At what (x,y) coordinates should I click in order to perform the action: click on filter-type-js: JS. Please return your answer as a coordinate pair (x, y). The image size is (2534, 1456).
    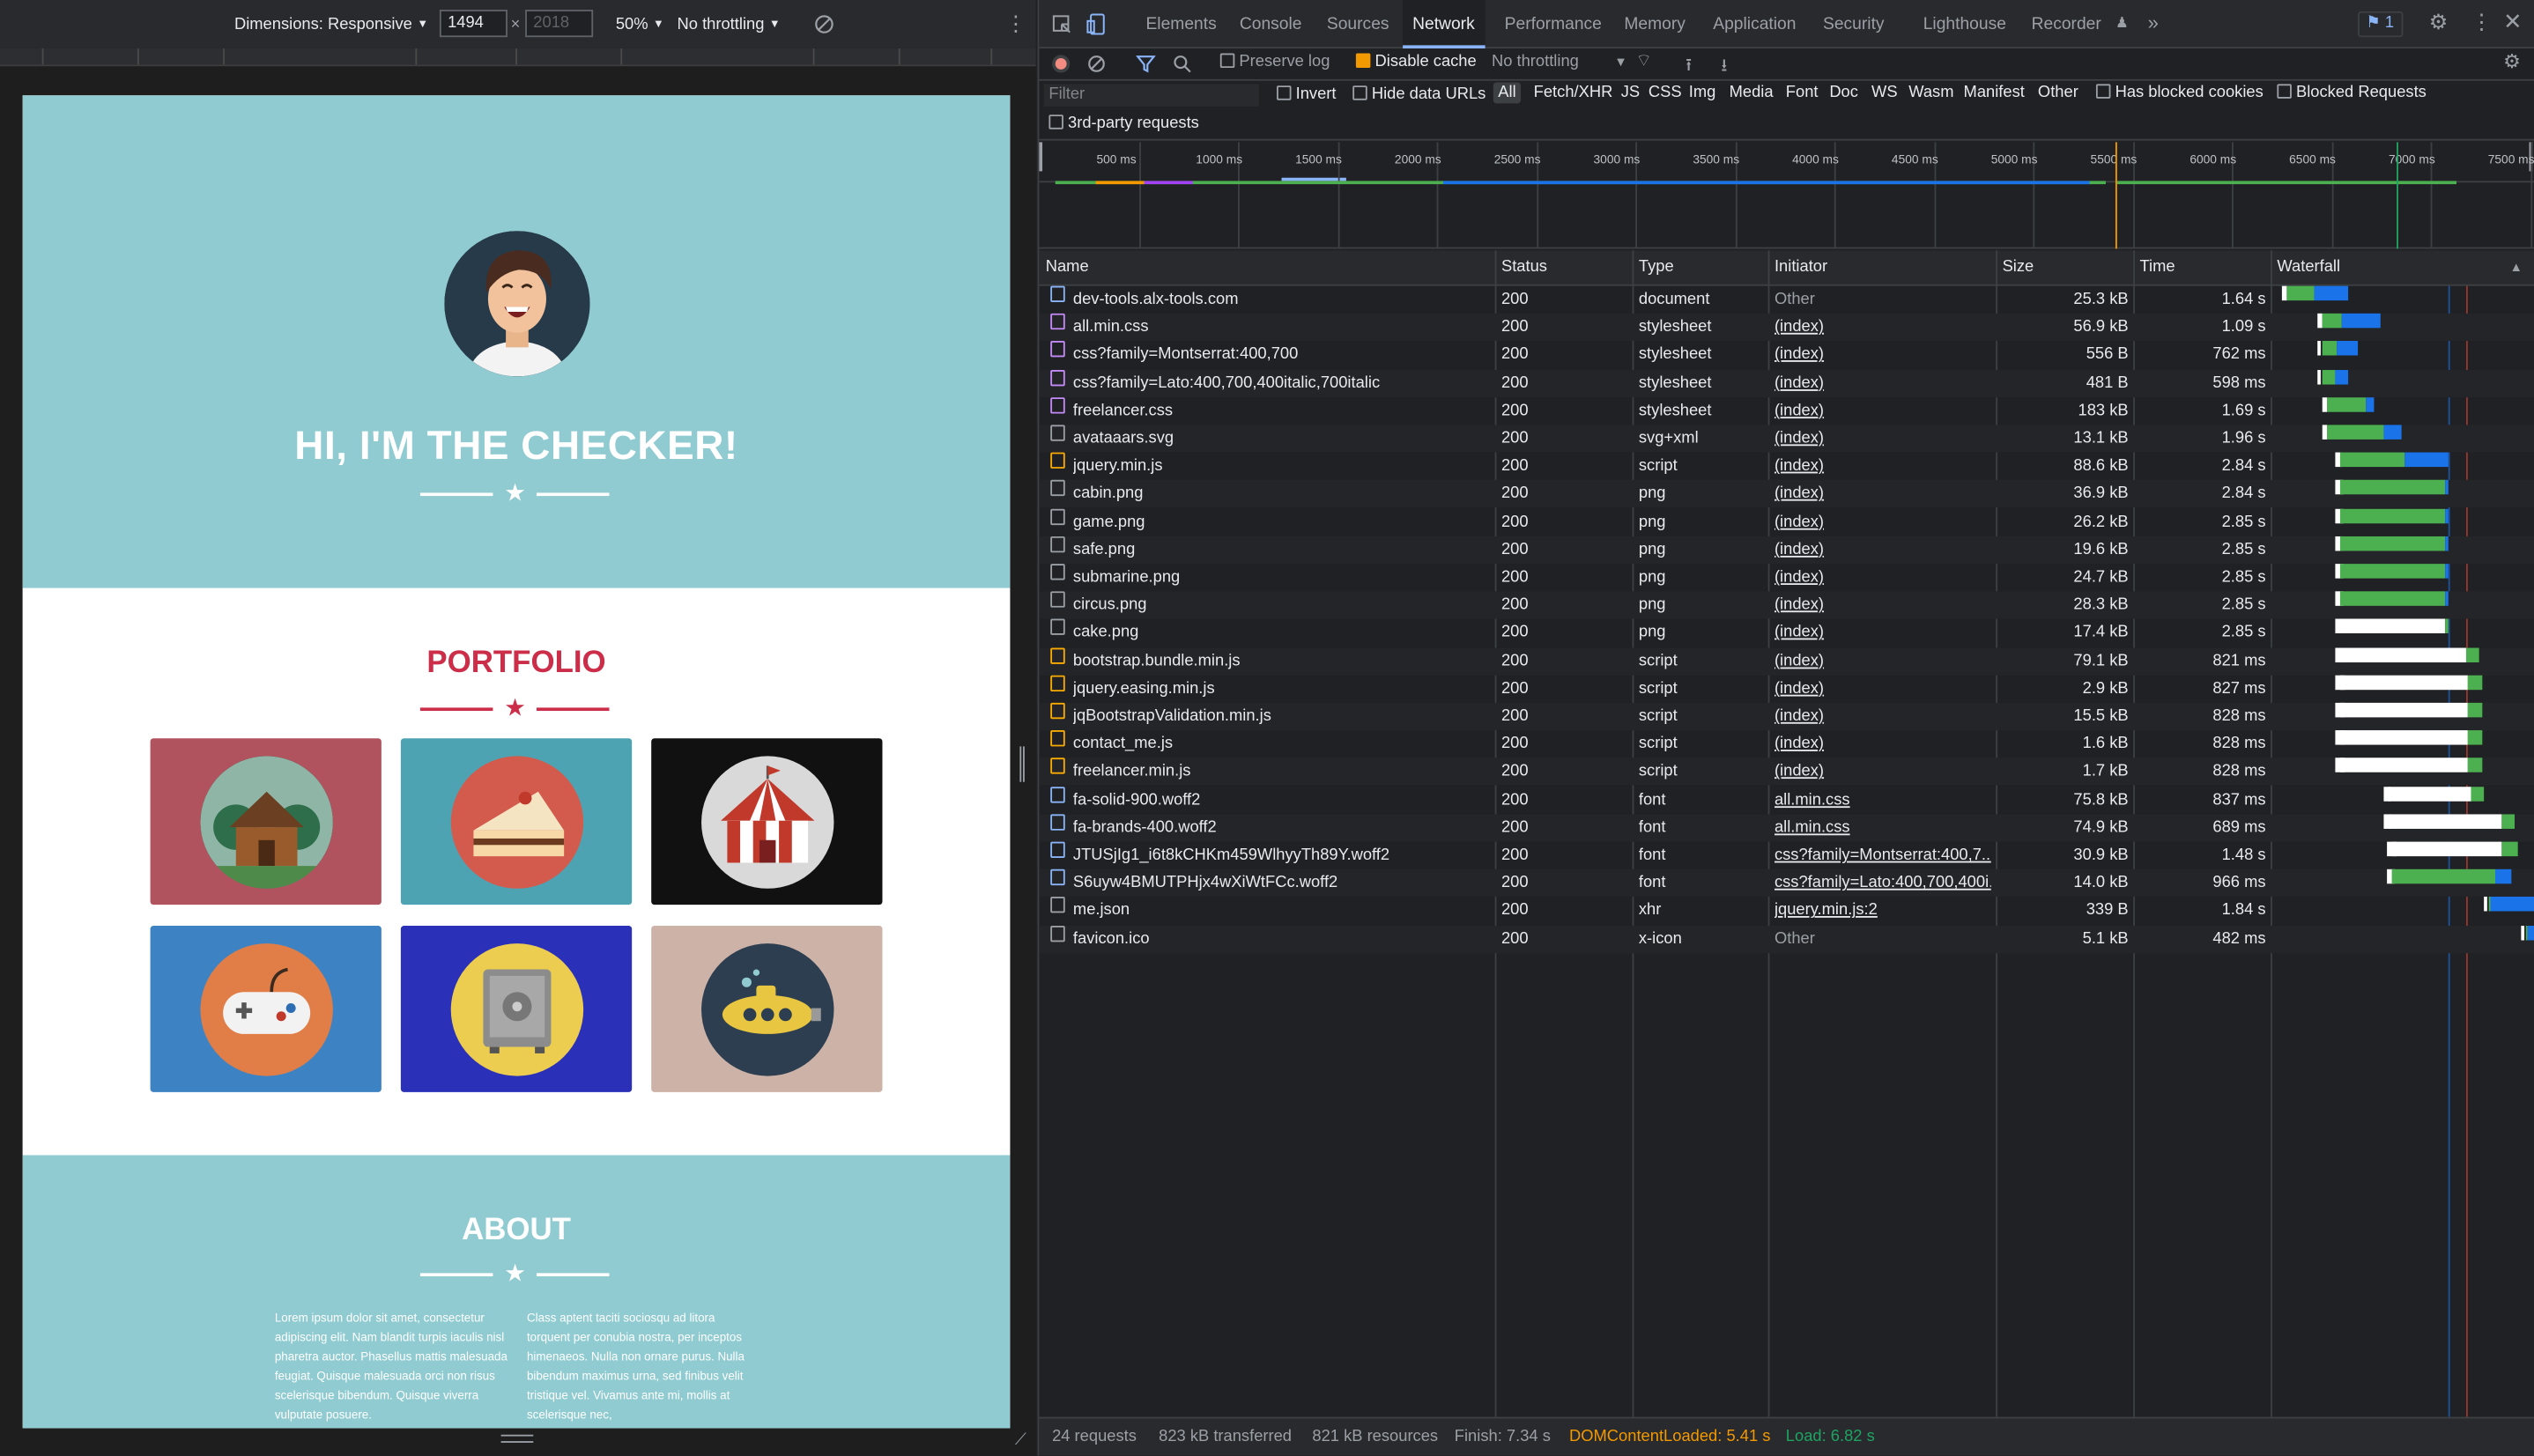
    Looking at the image, I should click on (1630, 92).